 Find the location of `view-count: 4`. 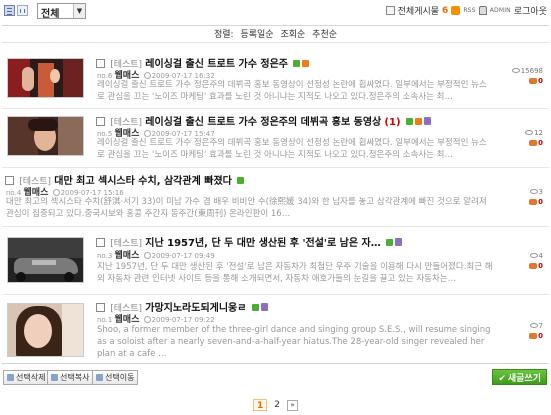

view-count: 4 is located at coordinates (540, 256).